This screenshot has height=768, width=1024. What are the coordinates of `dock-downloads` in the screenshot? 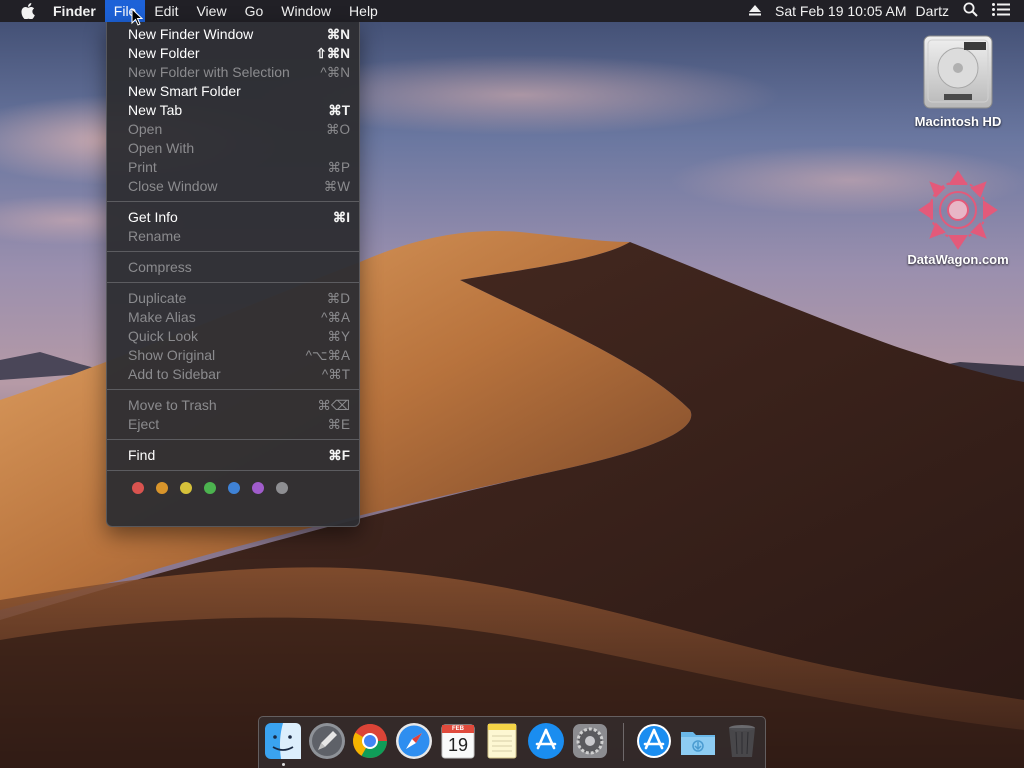 It's located at (698, 741).